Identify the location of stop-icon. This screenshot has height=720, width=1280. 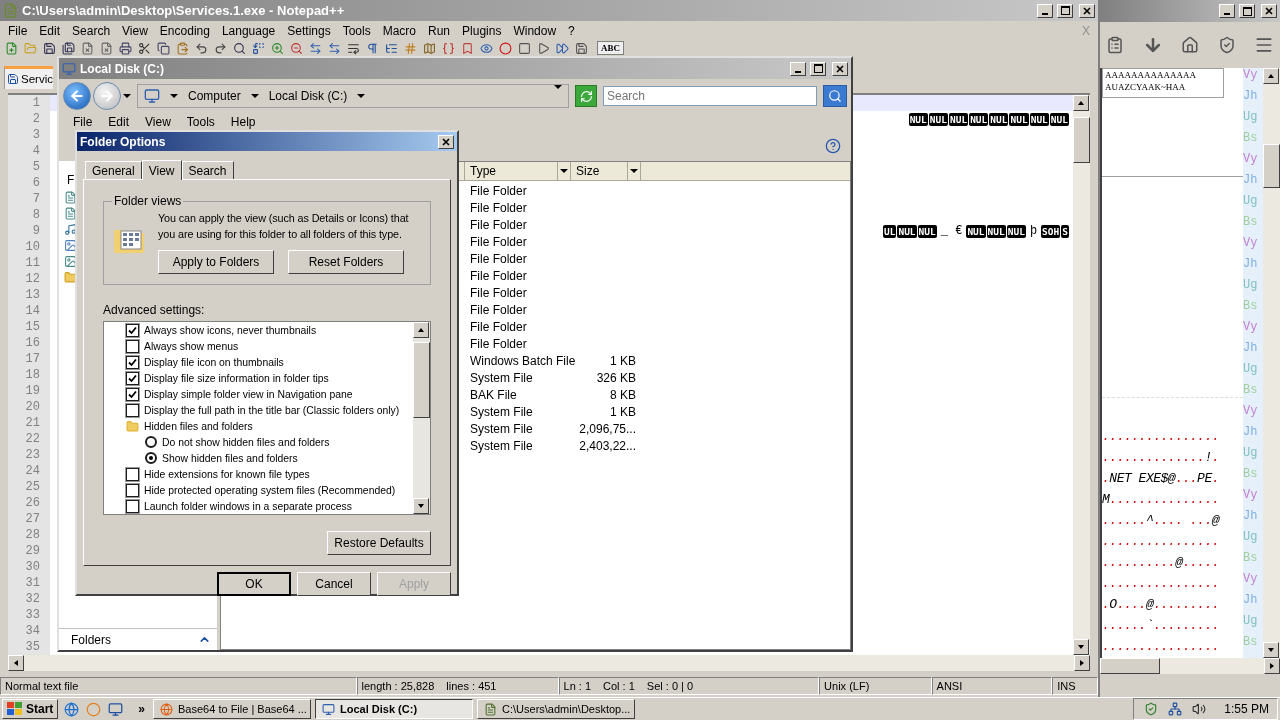
(524, 48).